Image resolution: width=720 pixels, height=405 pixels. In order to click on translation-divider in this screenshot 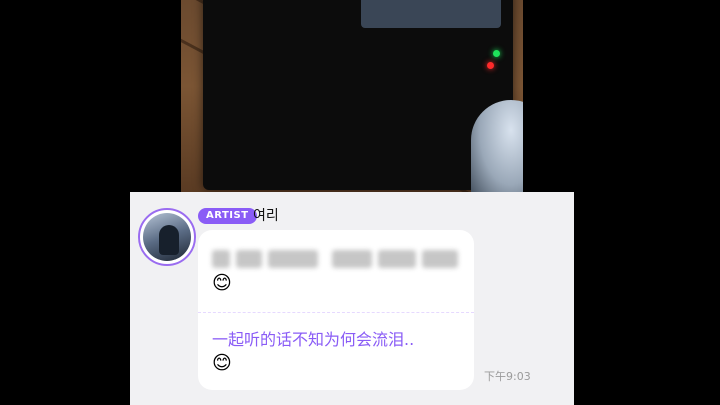, I will do `click(336, 312)`.